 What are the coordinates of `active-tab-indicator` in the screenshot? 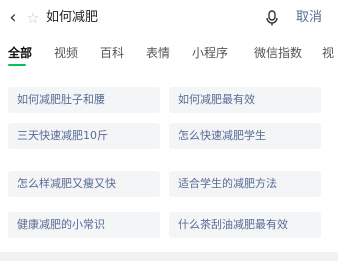 It's located at (17, 65).